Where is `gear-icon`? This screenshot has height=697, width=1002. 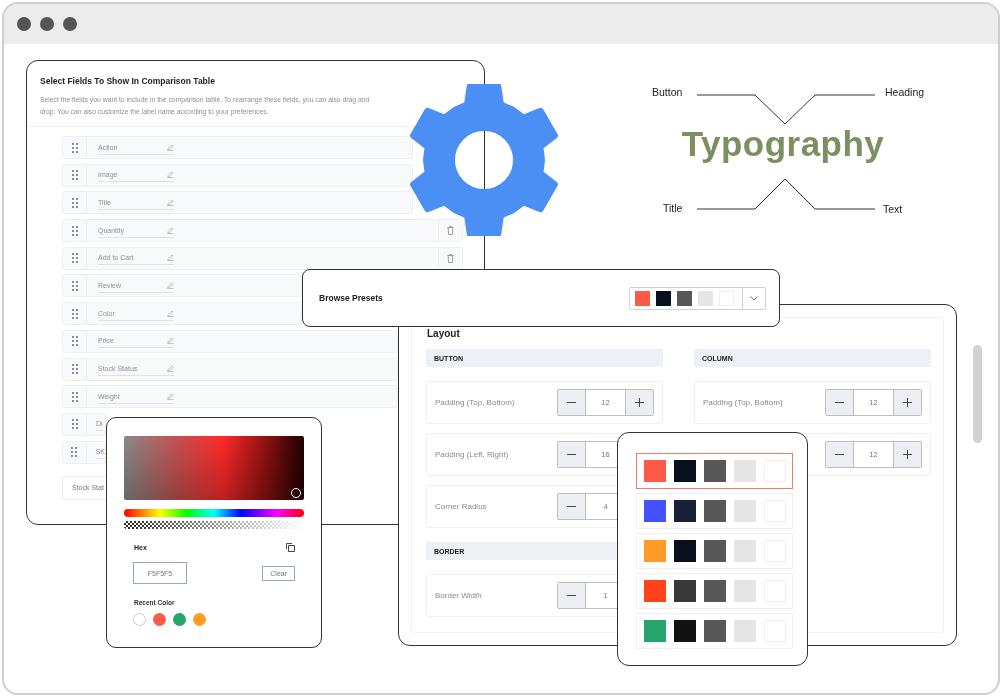 gear-icon is located at coordinates (484, 160).